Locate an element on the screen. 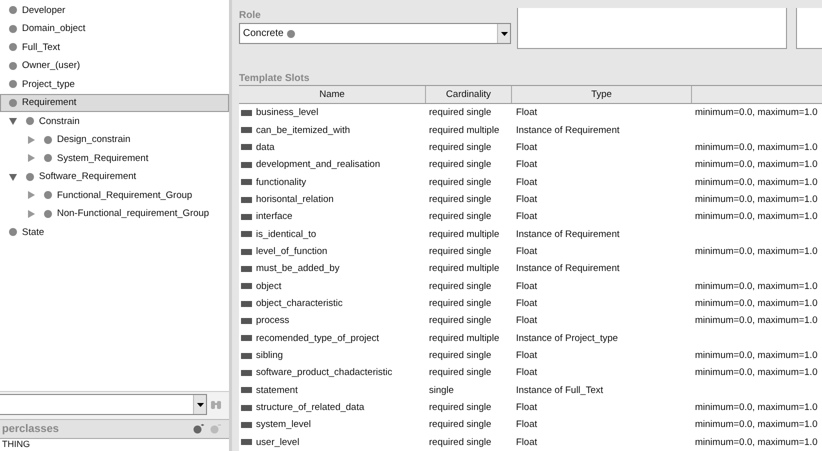 This screenshot has height=451, width=822. tree-item: Requirement is located at coordinates (114, 103).